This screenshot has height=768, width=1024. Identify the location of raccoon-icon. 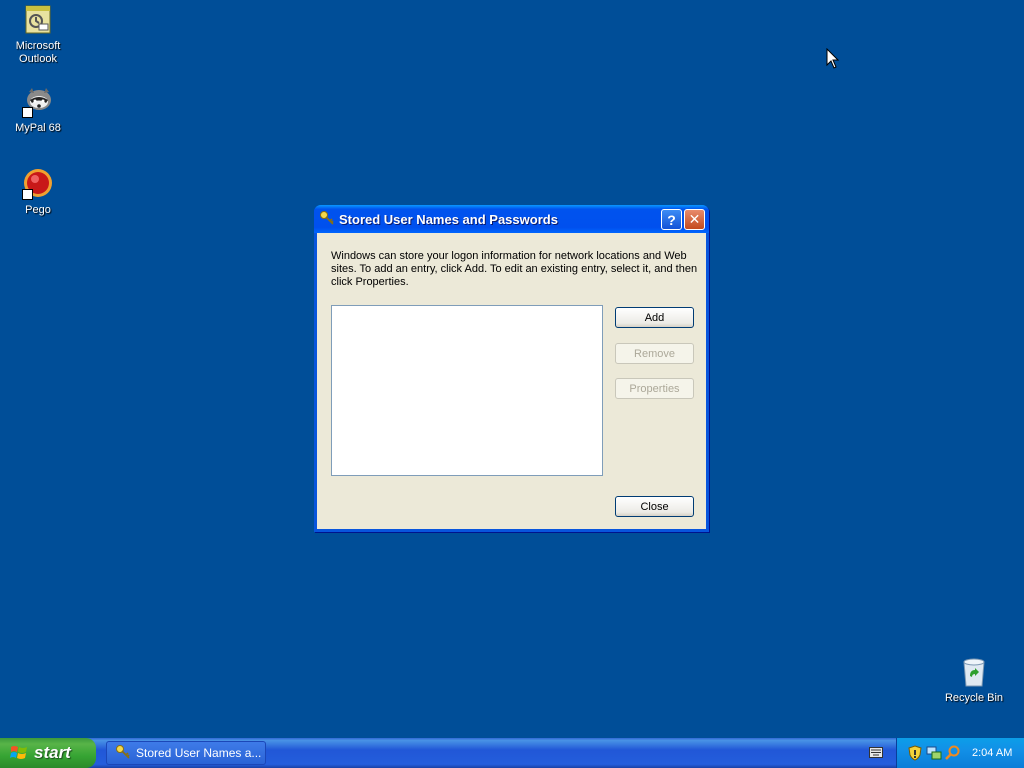
(38, 102).